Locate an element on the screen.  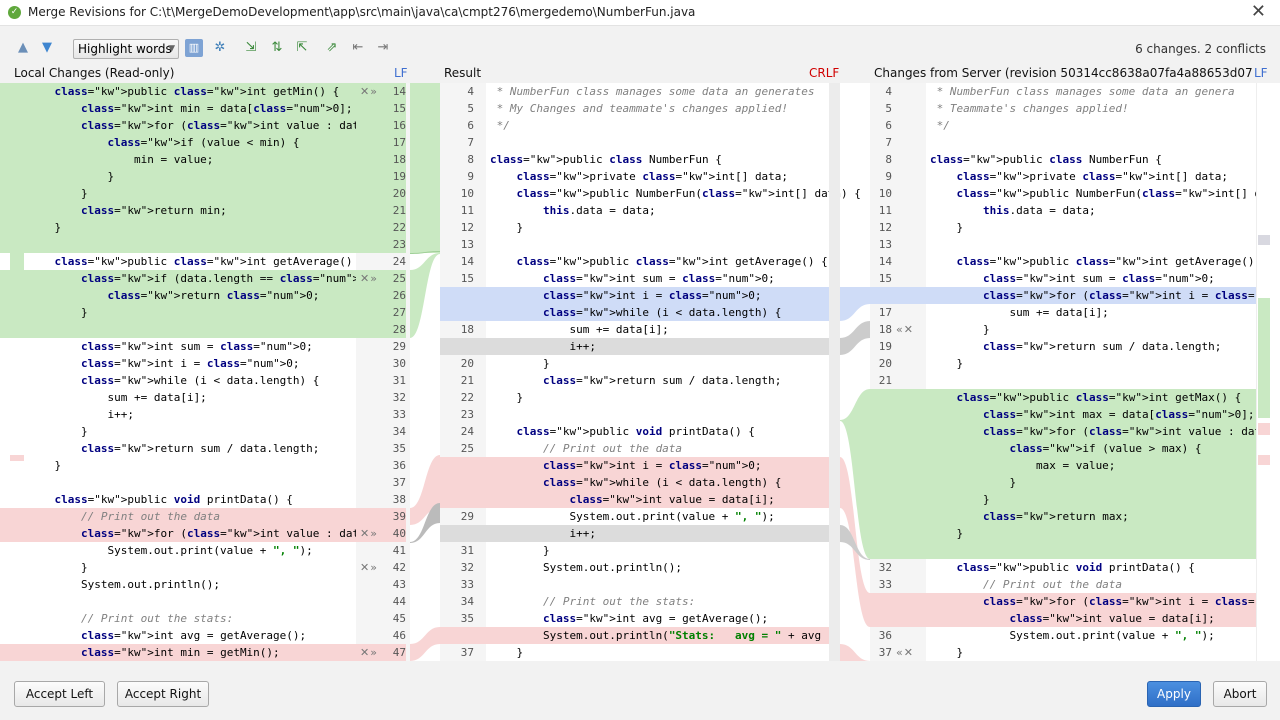
right-line-separator: LF is located at coordinates (1261, 73).